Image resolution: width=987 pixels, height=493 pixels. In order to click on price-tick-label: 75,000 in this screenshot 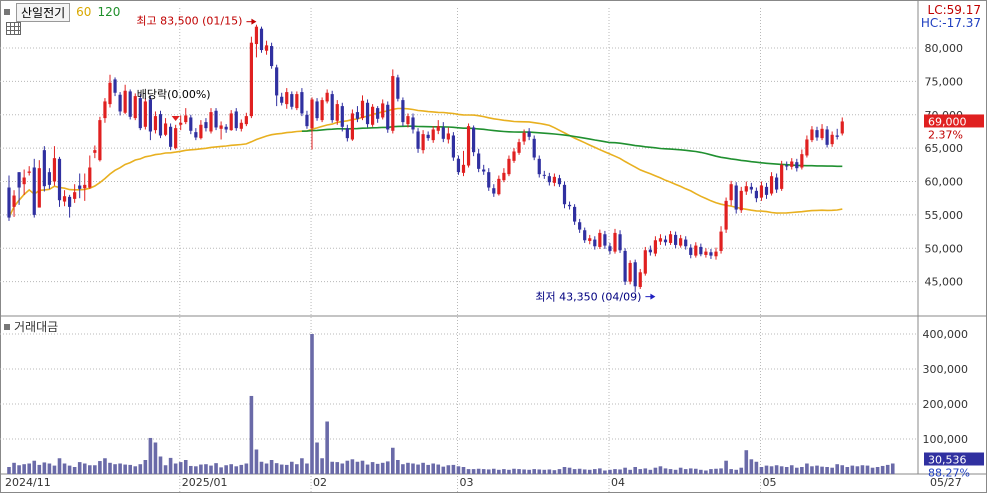, I will do `click(944, 81)`.